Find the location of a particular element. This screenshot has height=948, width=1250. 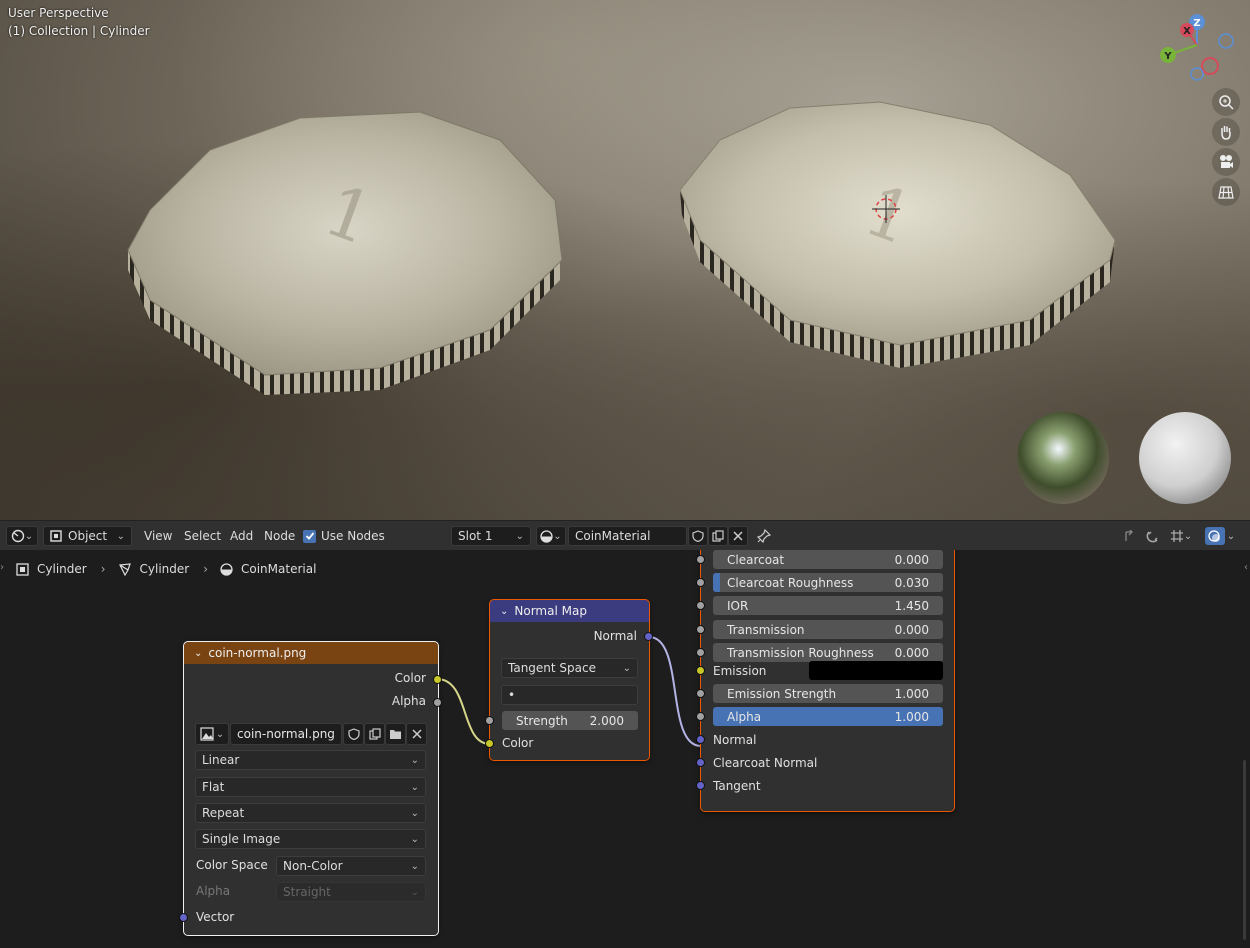

use-nodes-toggle: Use Nodes is located at coordinates (344, 536).